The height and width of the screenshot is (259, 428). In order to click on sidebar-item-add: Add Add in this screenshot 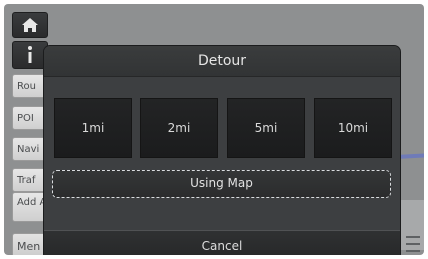, I will do `click(30, 207)`.